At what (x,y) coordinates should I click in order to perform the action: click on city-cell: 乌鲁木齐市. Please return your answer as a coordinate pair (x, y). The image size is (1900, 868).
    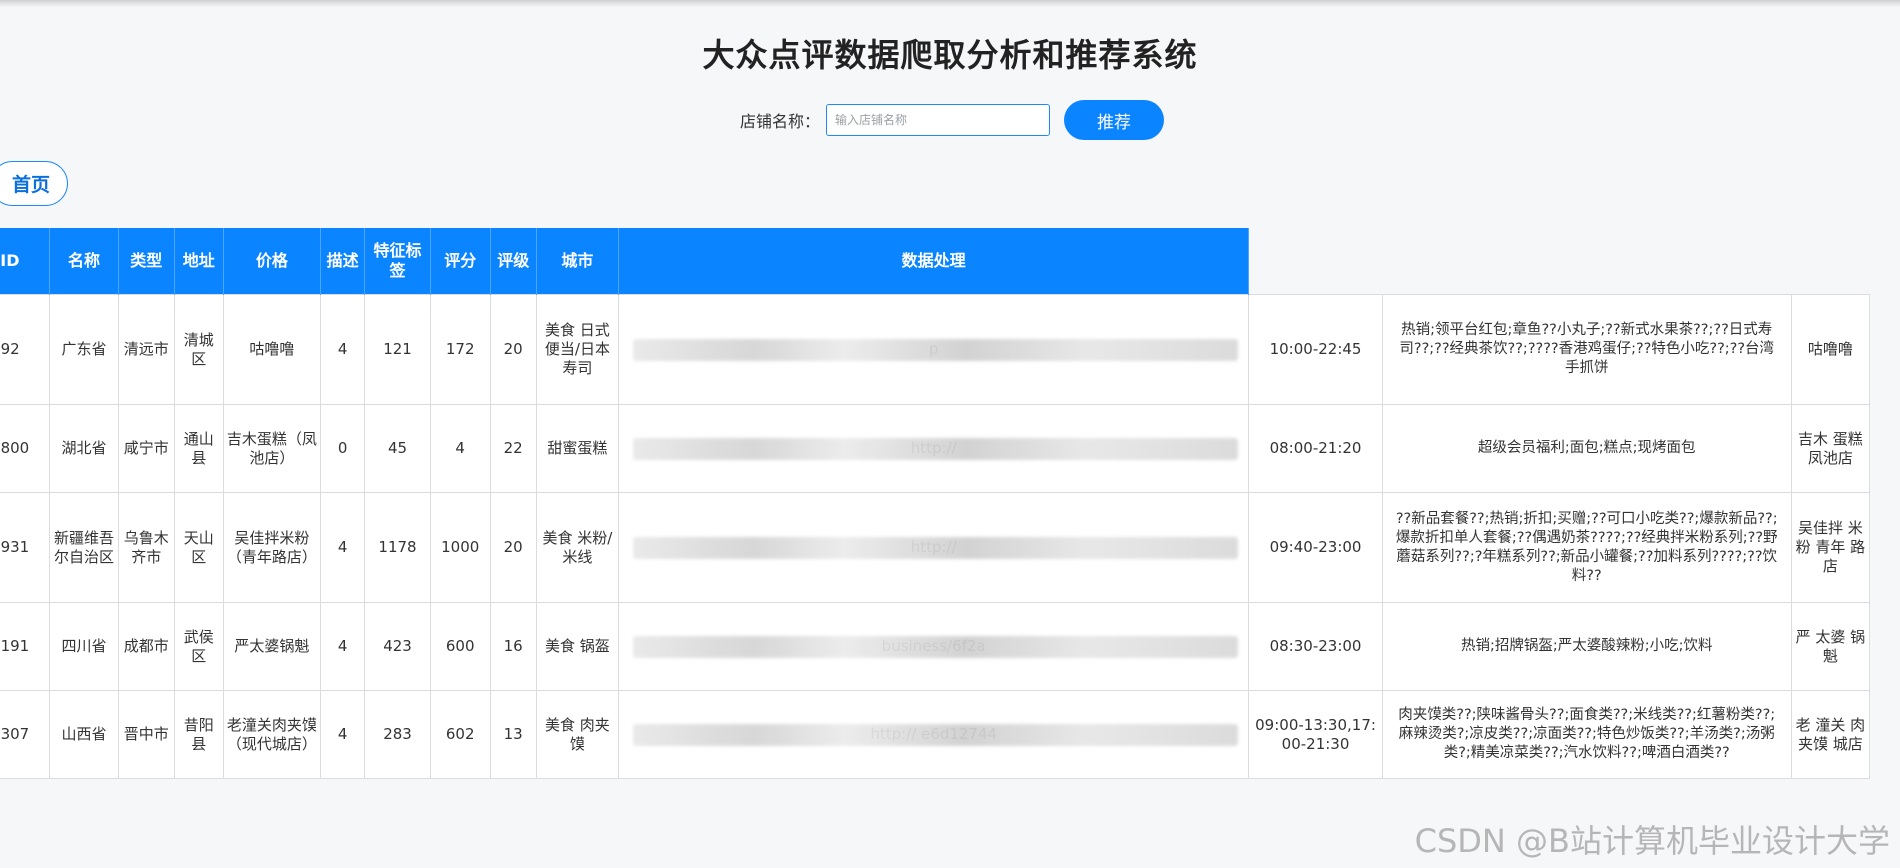
    Looking at the image, I should click on (146, 547).